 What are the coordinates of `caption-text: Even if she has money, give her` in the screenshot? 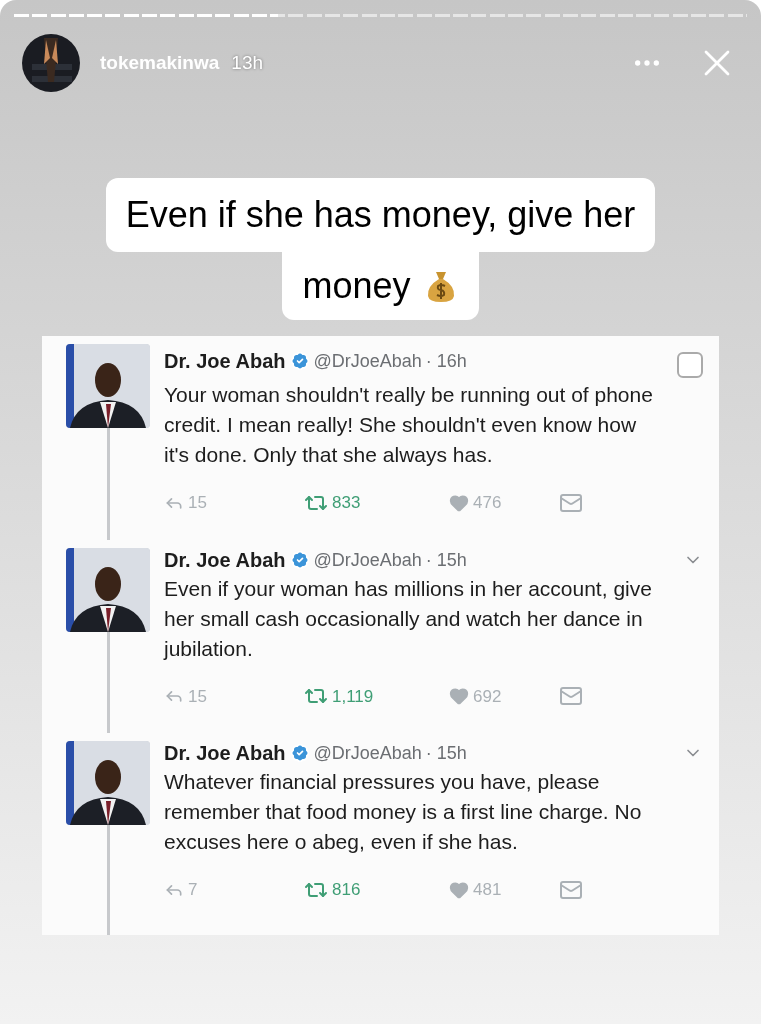 It's located at (380, 214).